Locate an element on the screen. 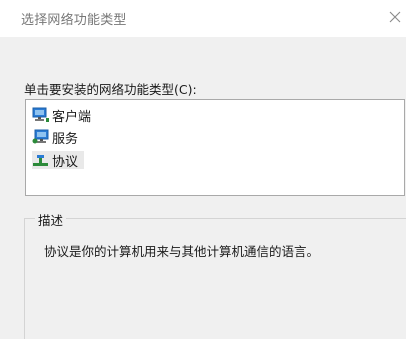 This screenshot has width=406, height=339. description-legend: 描述 is located at coordinates (51, 219).